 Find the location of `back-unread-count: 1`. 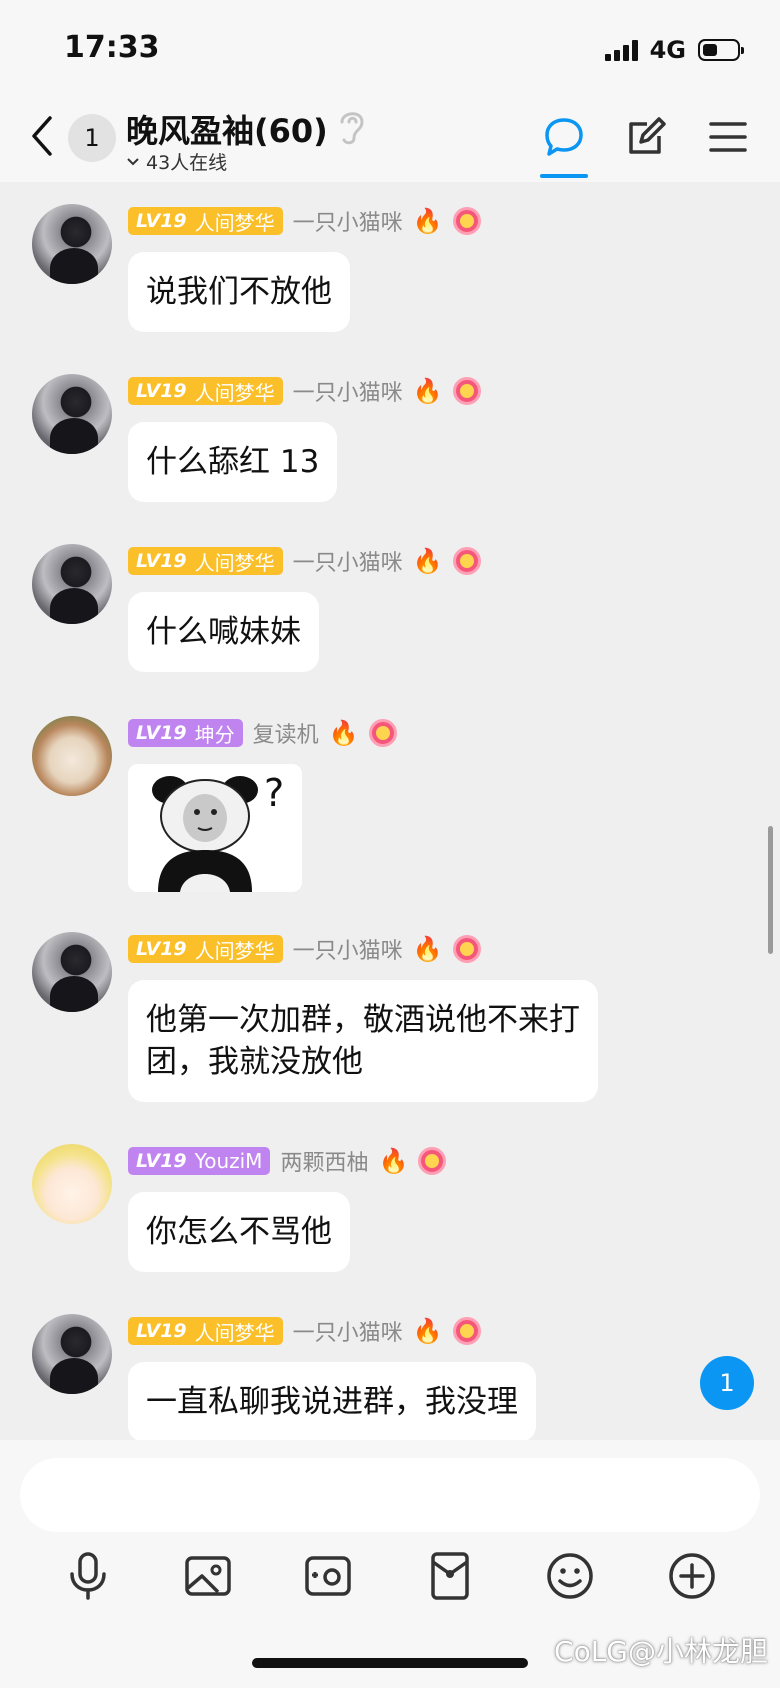

back-unread-count: 1 is located at coordinates (92, 138).